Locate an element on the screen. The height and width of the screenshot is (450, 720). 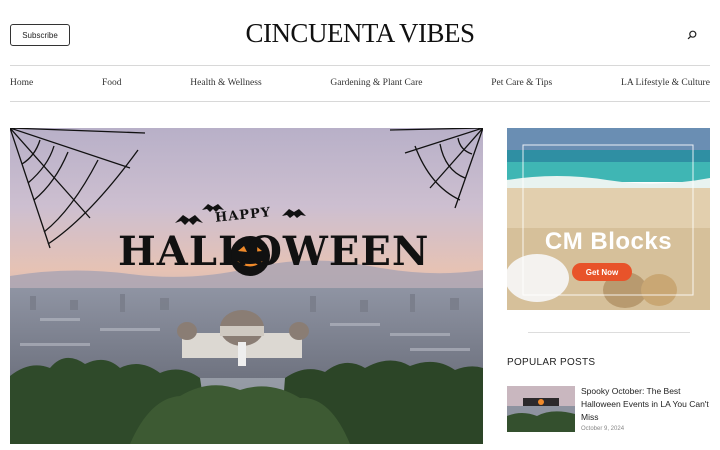
nav-item-food: Food is located at coordinates (112, 83).